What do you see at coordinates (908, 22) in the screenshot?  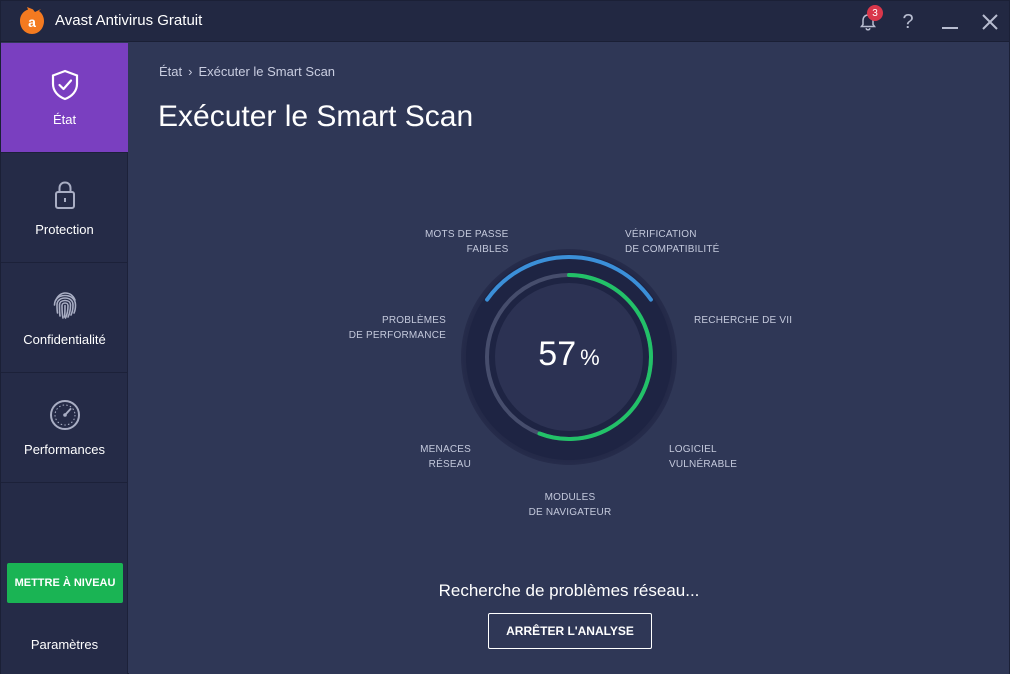 I see `help-icon: ?` at bounding box center [908, 22].